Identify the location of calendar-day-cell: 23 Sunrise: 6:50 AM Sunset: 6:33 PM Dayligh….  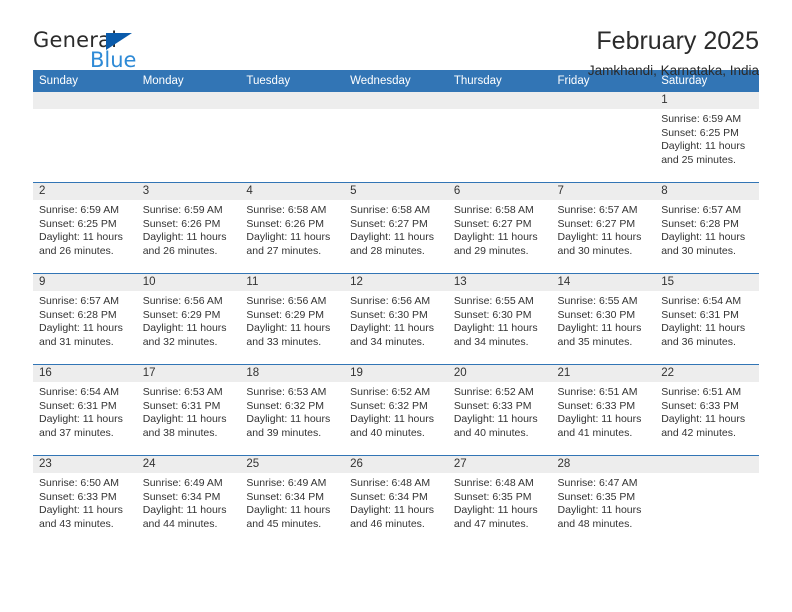
(85, 501).